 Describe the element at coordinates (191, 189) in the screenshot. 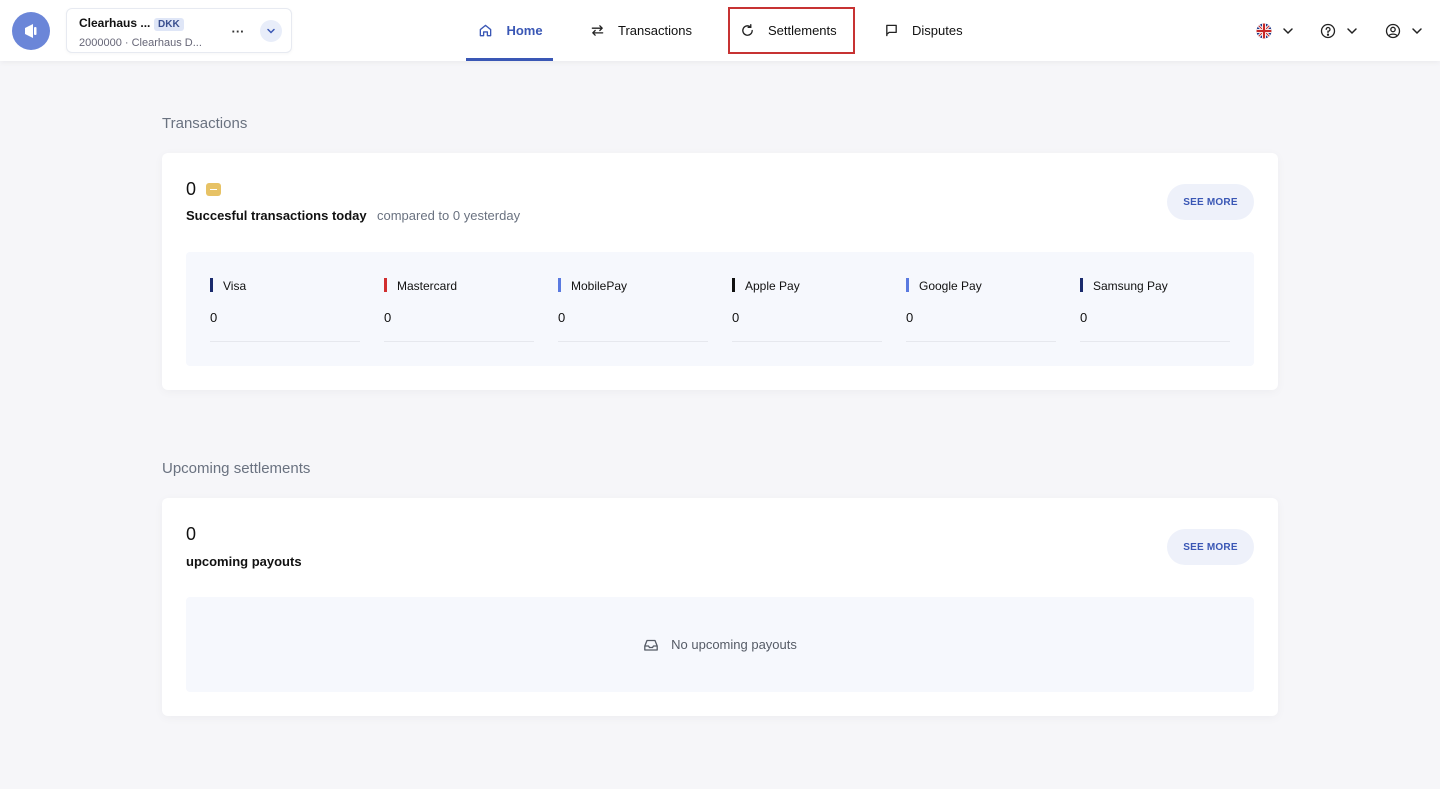

I see `transactions-count: 0` at that location.